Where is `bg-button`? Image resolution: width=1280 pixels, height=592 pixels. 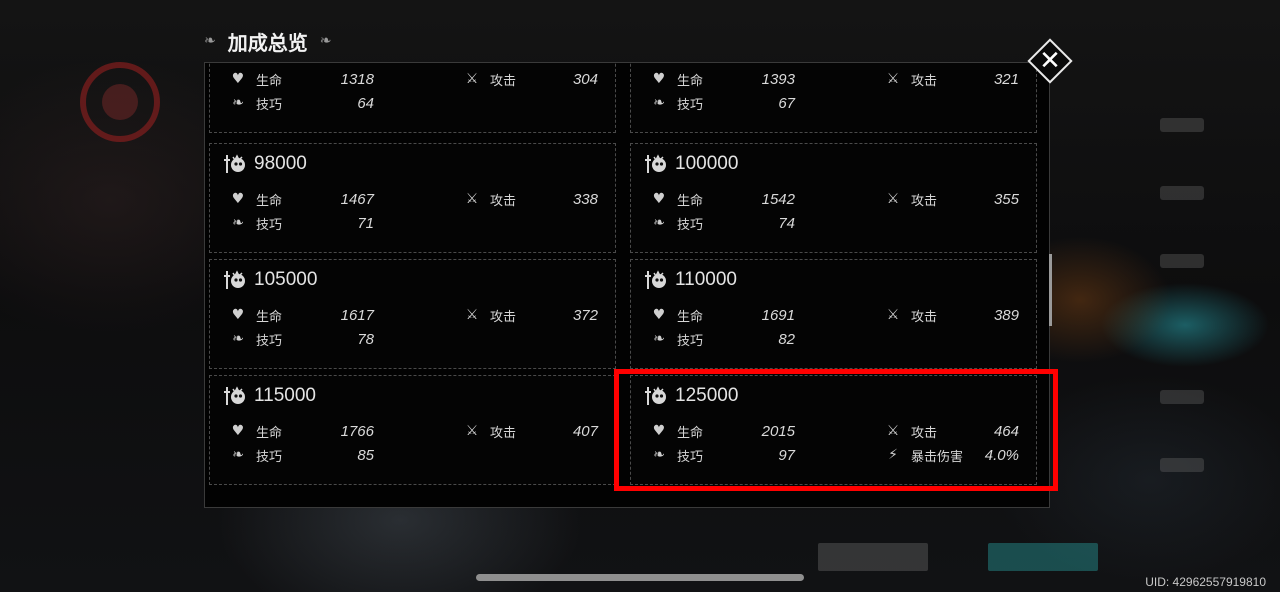 bg-button is located at coordinates (873, 557).